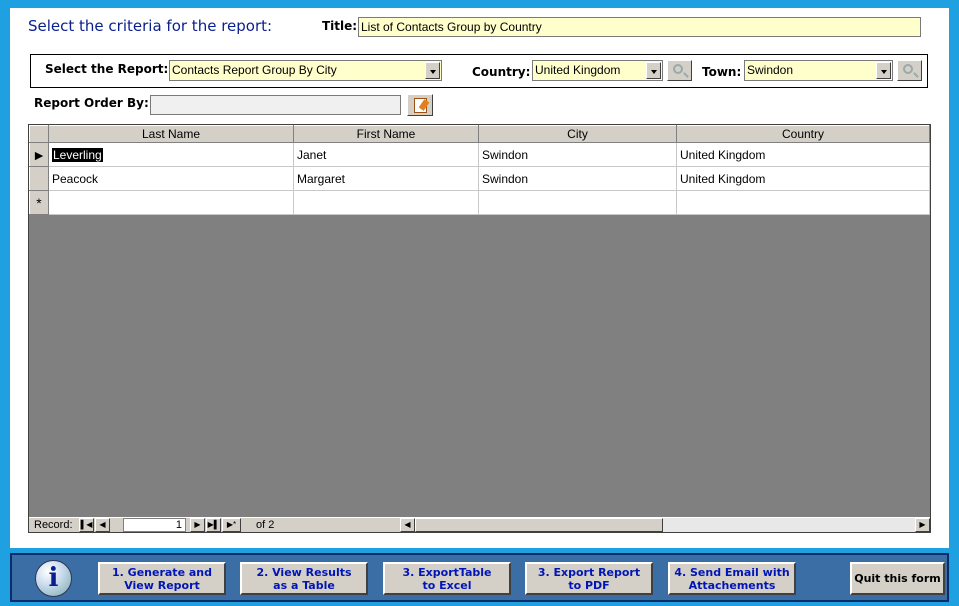 The image size is (959, 606). What do you see at coordinates (803, 202) in the screenshot?
I see `cell-country` at bounding box center [803, 202].